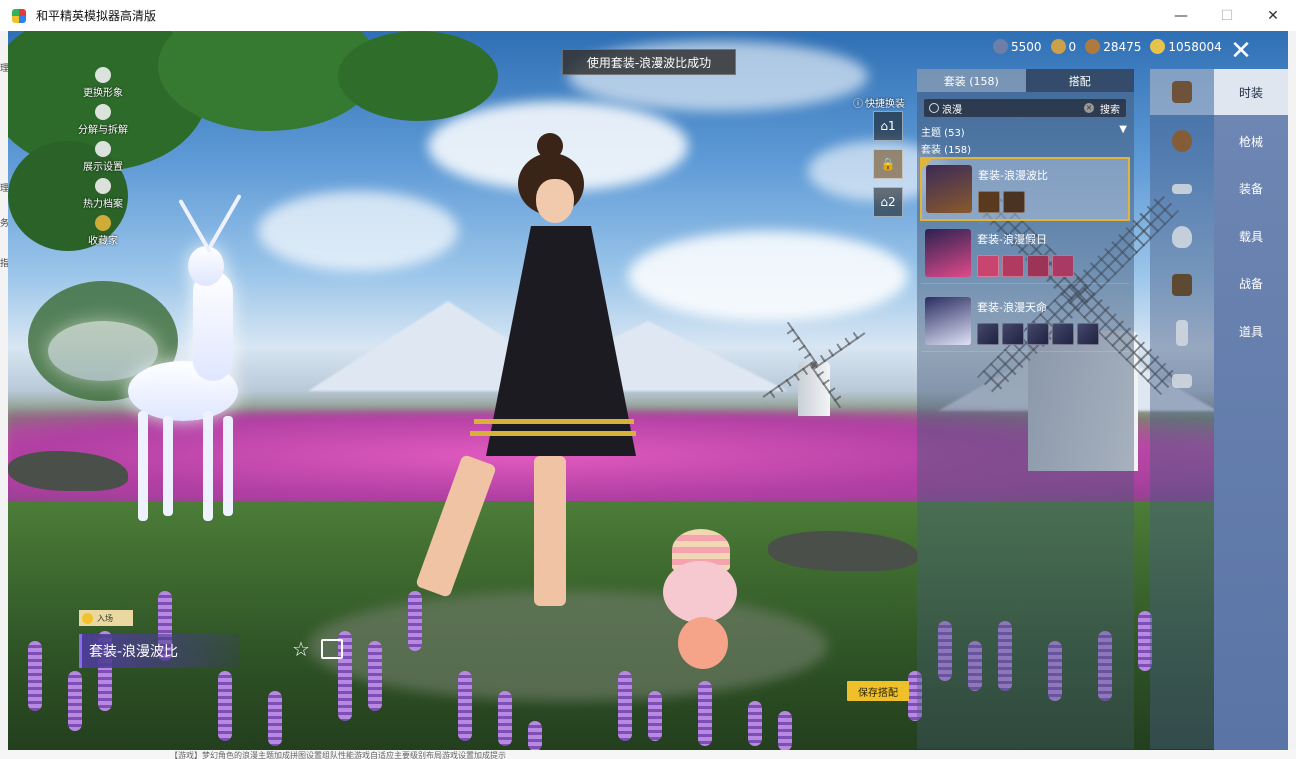 Image resolution: width=1296 pixels, height=759 pixels. Describe the element at coordinates (1292, 390) in the screenshot. I see `background-window-right` at that location.